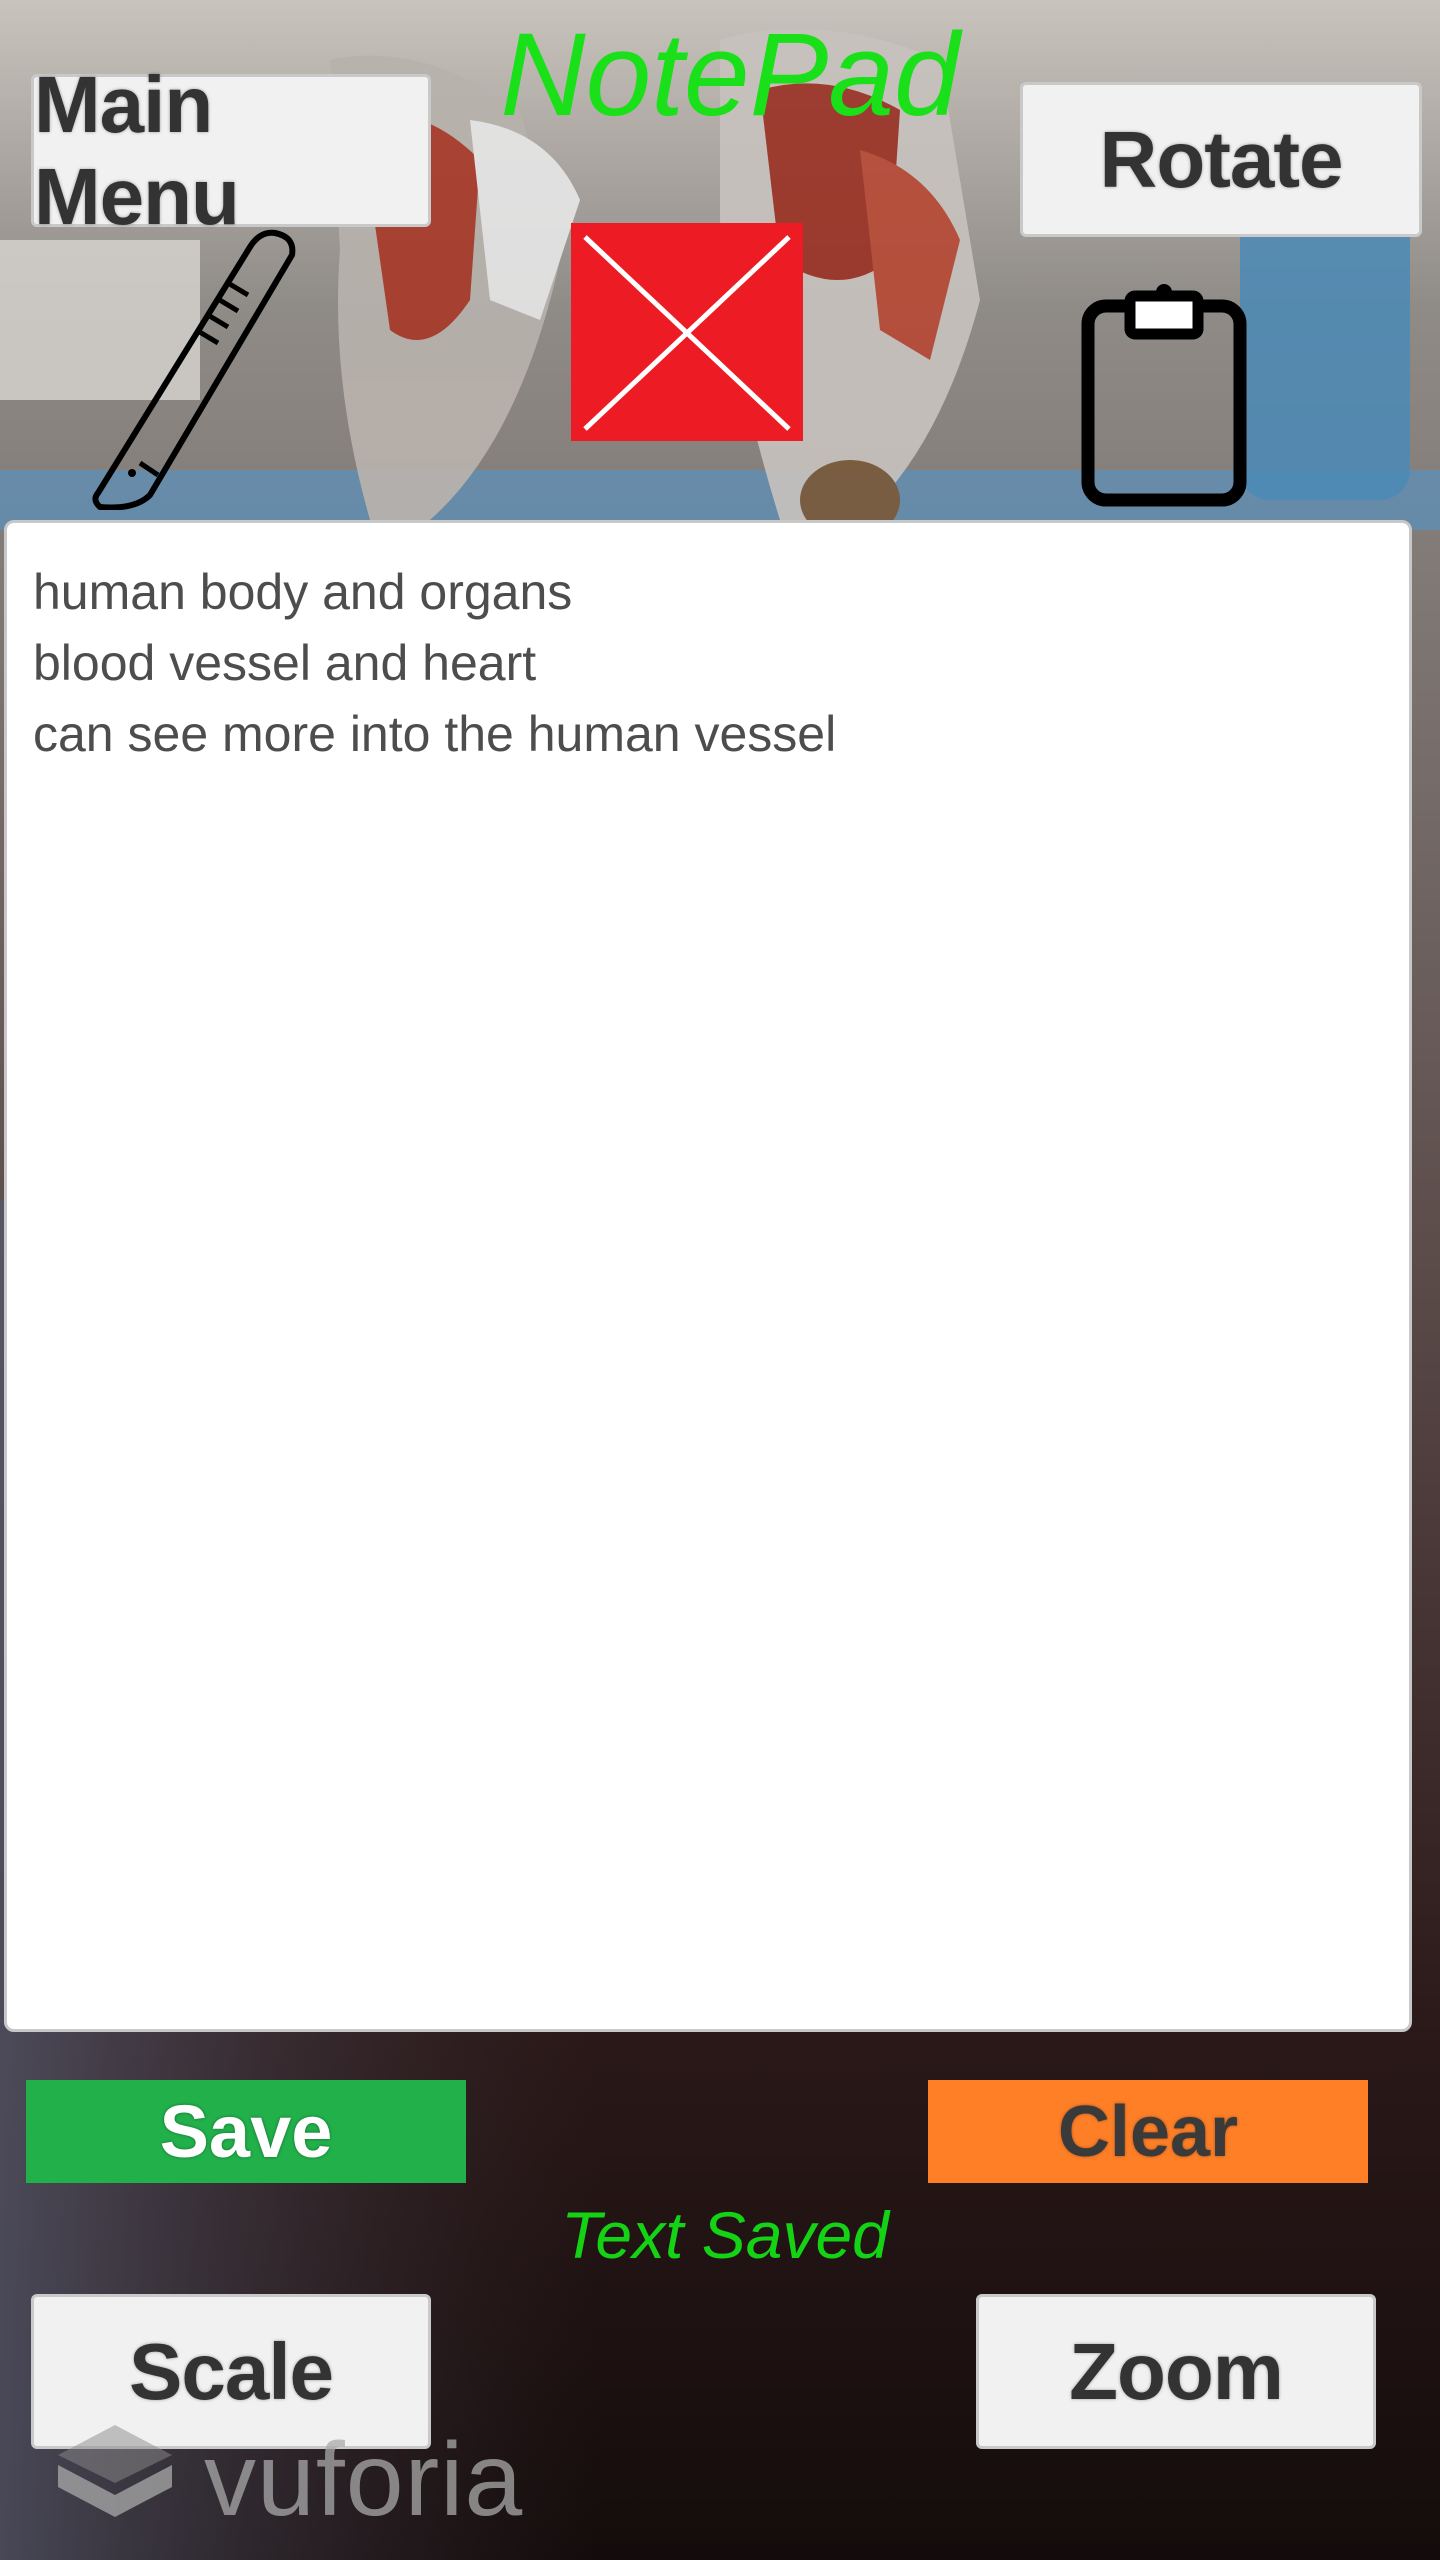 The image size is (1440, 2560). I want to click on rotate-button: Rotate, so click(1221, 159).